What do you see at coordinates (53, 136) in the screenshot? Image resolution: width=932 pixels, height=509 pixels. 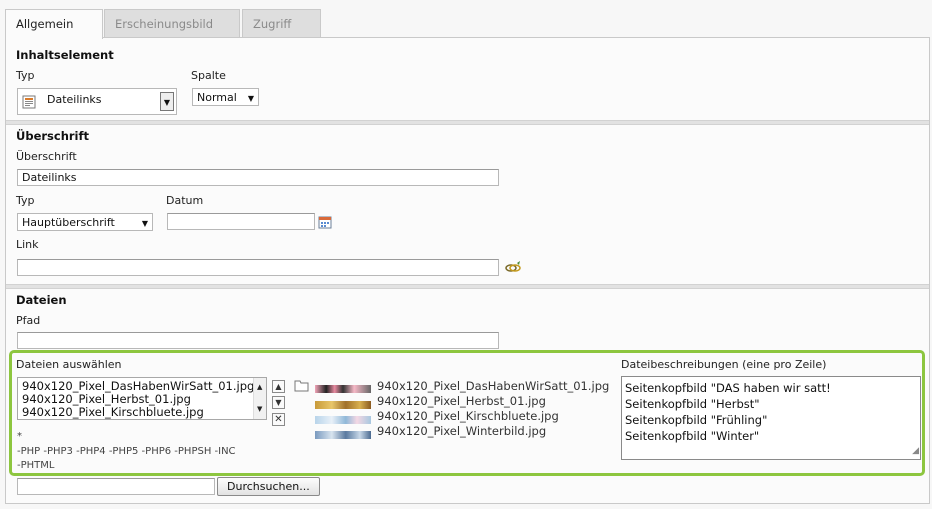 I see `section-title-header: Überschrift` at bounding box center [53, 136].